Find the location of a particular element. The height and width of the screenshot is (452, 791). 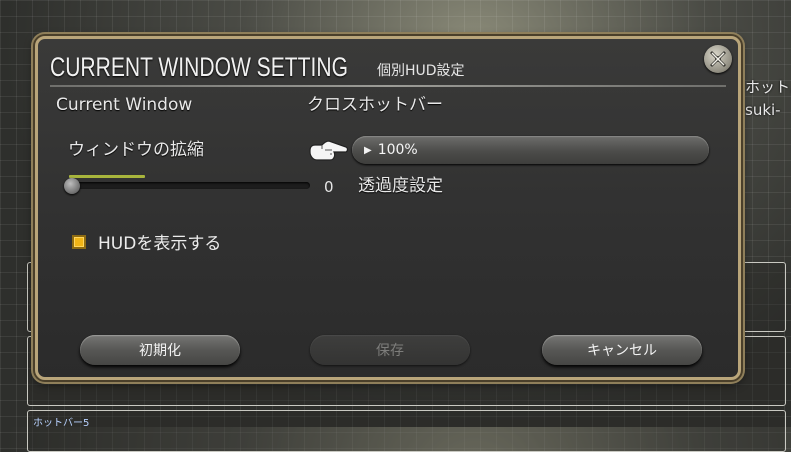

background-text-hotbar: ホットバー0 is located at coordinates (768, 87).